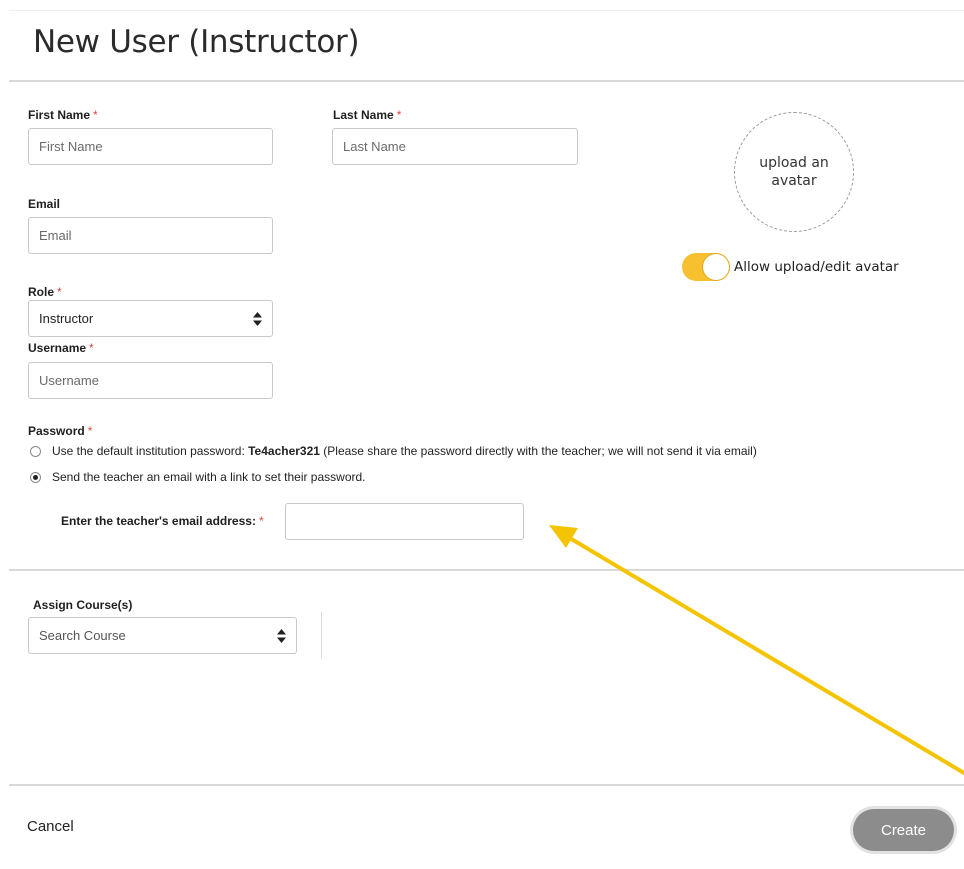  I want to click on page-title: New User (Instructor), so click(196, 42).